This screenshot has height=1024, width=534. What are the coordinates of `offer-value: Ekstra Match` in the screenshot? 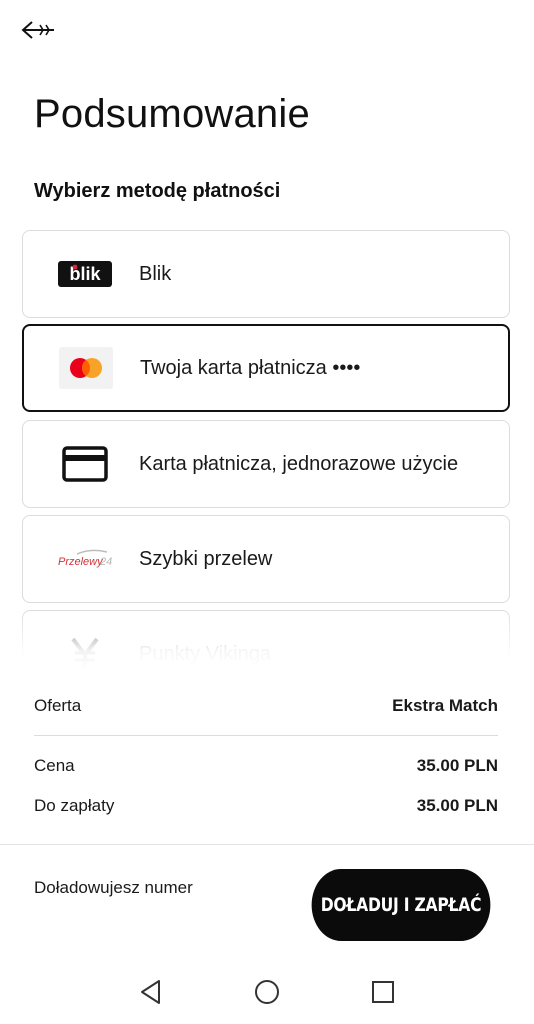 It's located at (445, 705).